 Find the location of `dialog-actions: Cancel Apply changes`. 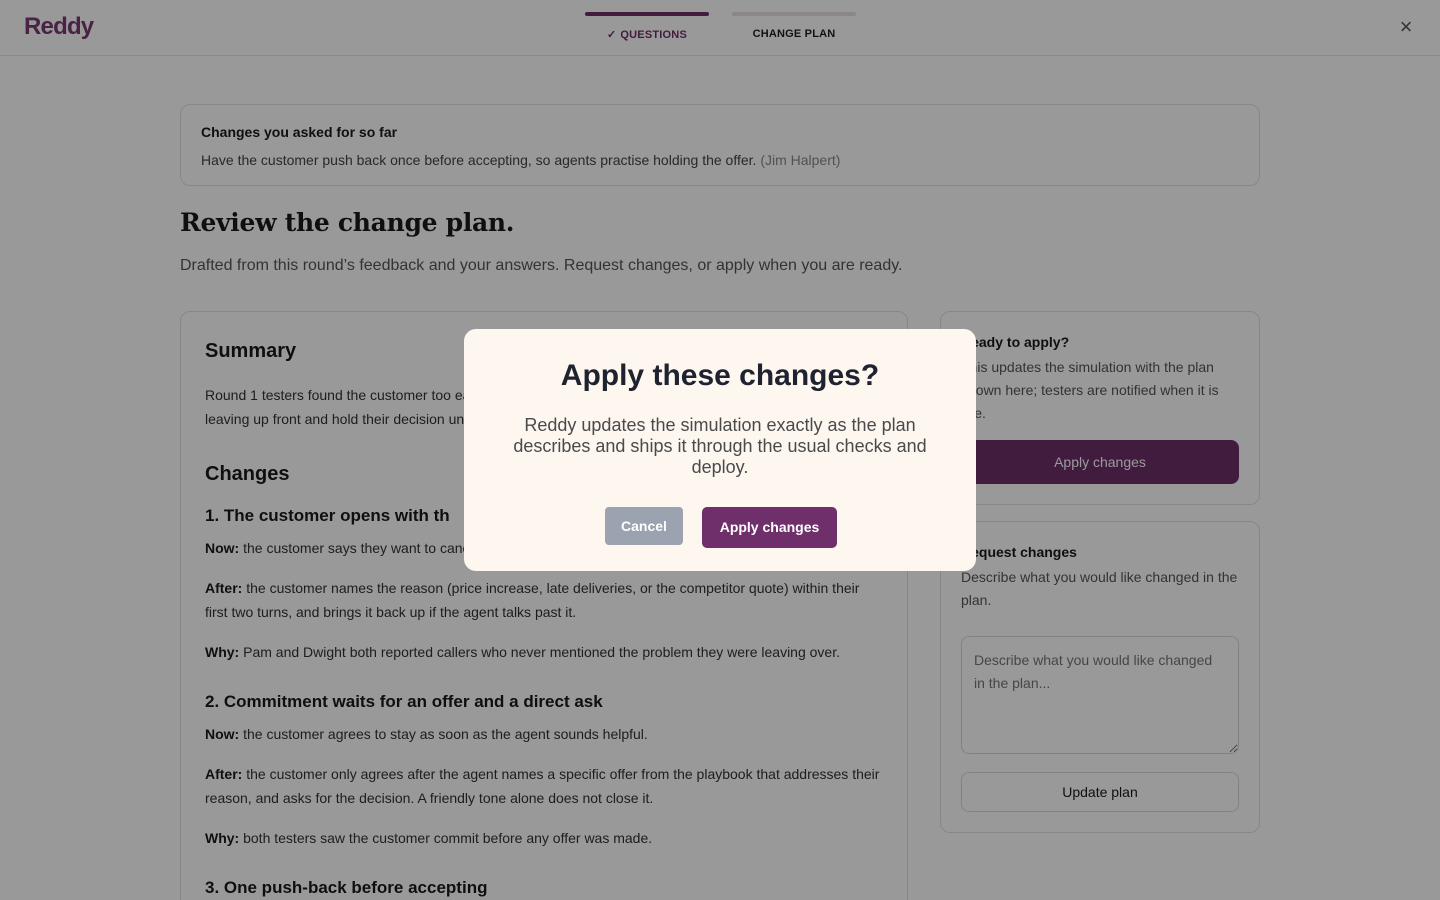

dialog-actions: Cancel Apply changes is located at coordinates (720, 527).